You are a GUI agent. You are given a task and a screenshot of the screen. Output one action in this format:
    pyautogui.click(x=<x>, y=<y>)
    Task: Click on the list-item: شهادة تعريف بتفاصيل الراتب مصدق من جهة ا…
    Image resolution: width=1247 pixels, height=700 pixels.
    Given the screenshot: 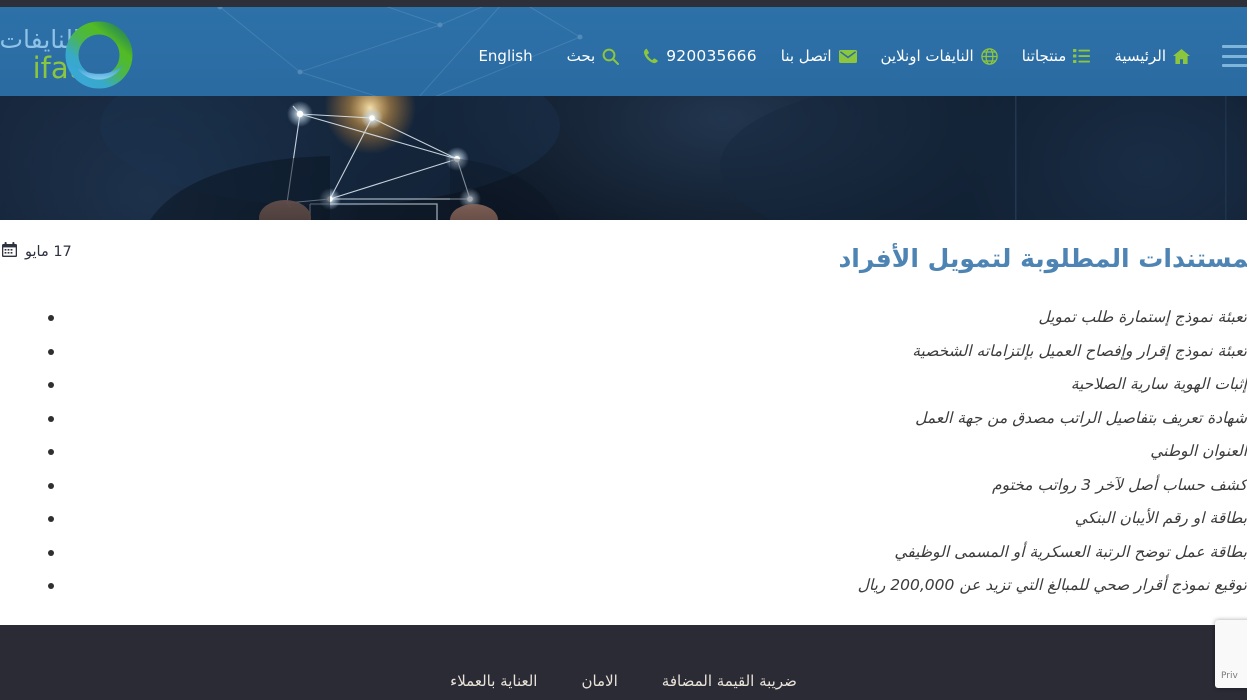 What is the action you would take?
    pyautogui.click(x=623, y=418)
    